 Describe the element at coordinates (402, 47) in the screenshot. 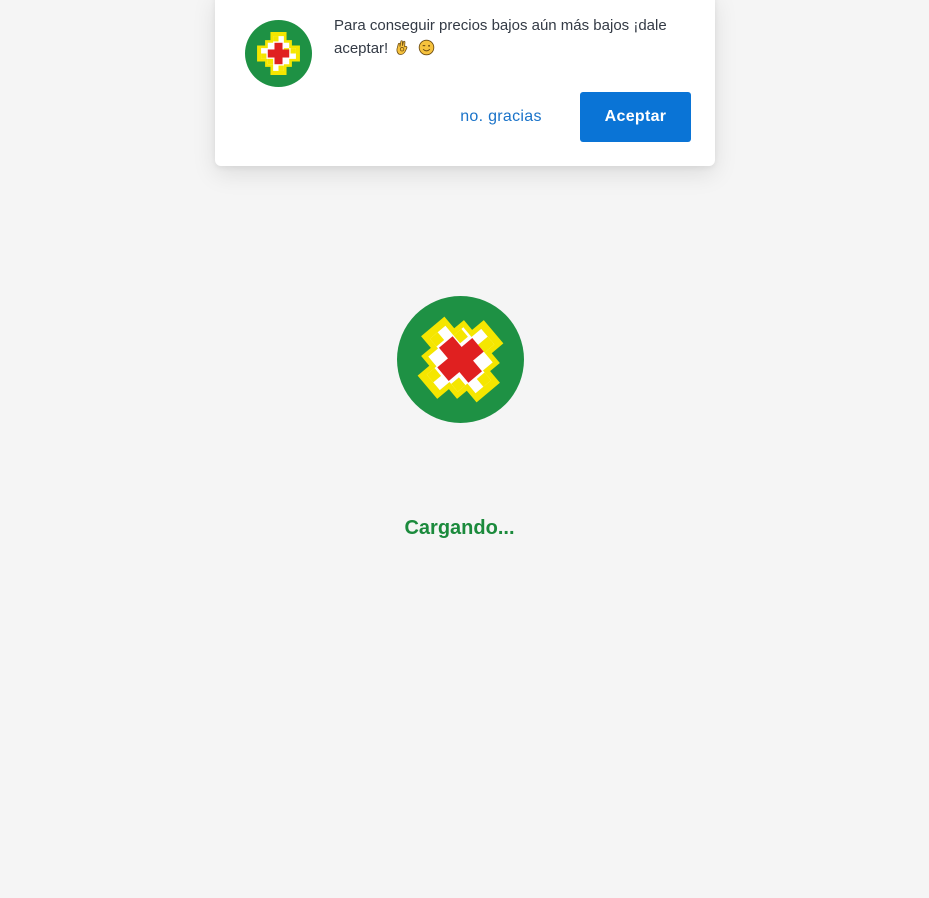

I see `ok-hand-emoji-icon` at that location.